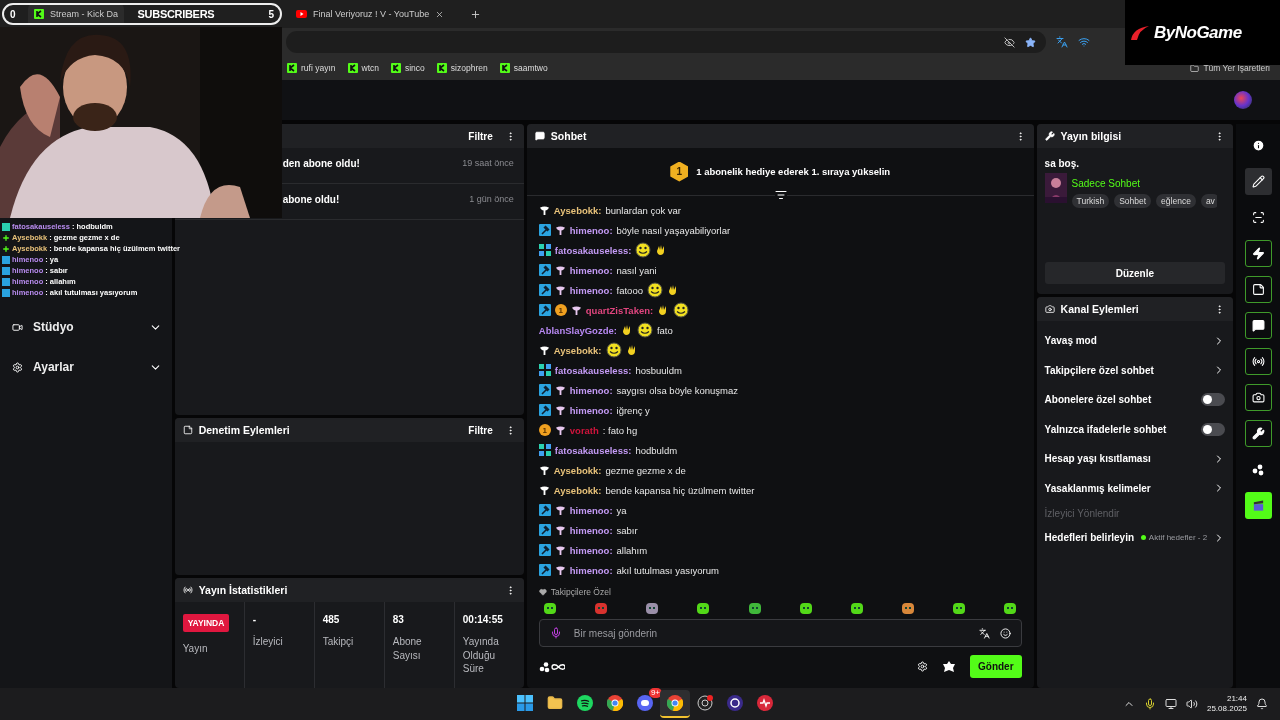  What do you see at coordinates (1208, 201) in the screenshot?
I see `tag: av` at bounding box center [1208, 201].